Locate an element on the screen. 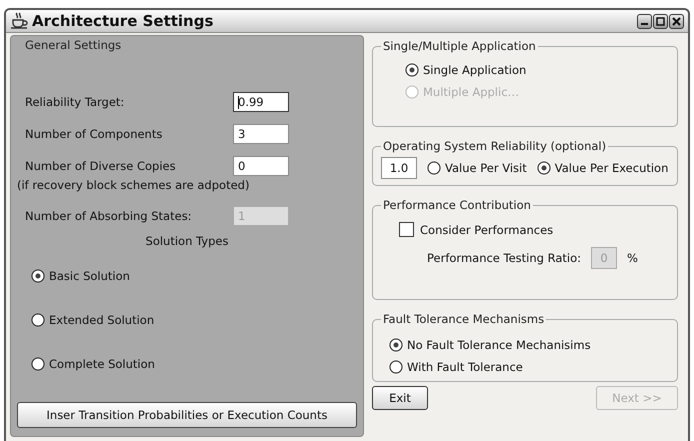 The image size is (694, 441). group-title: Single/Multiple Application is located at coordinates (459, 46).